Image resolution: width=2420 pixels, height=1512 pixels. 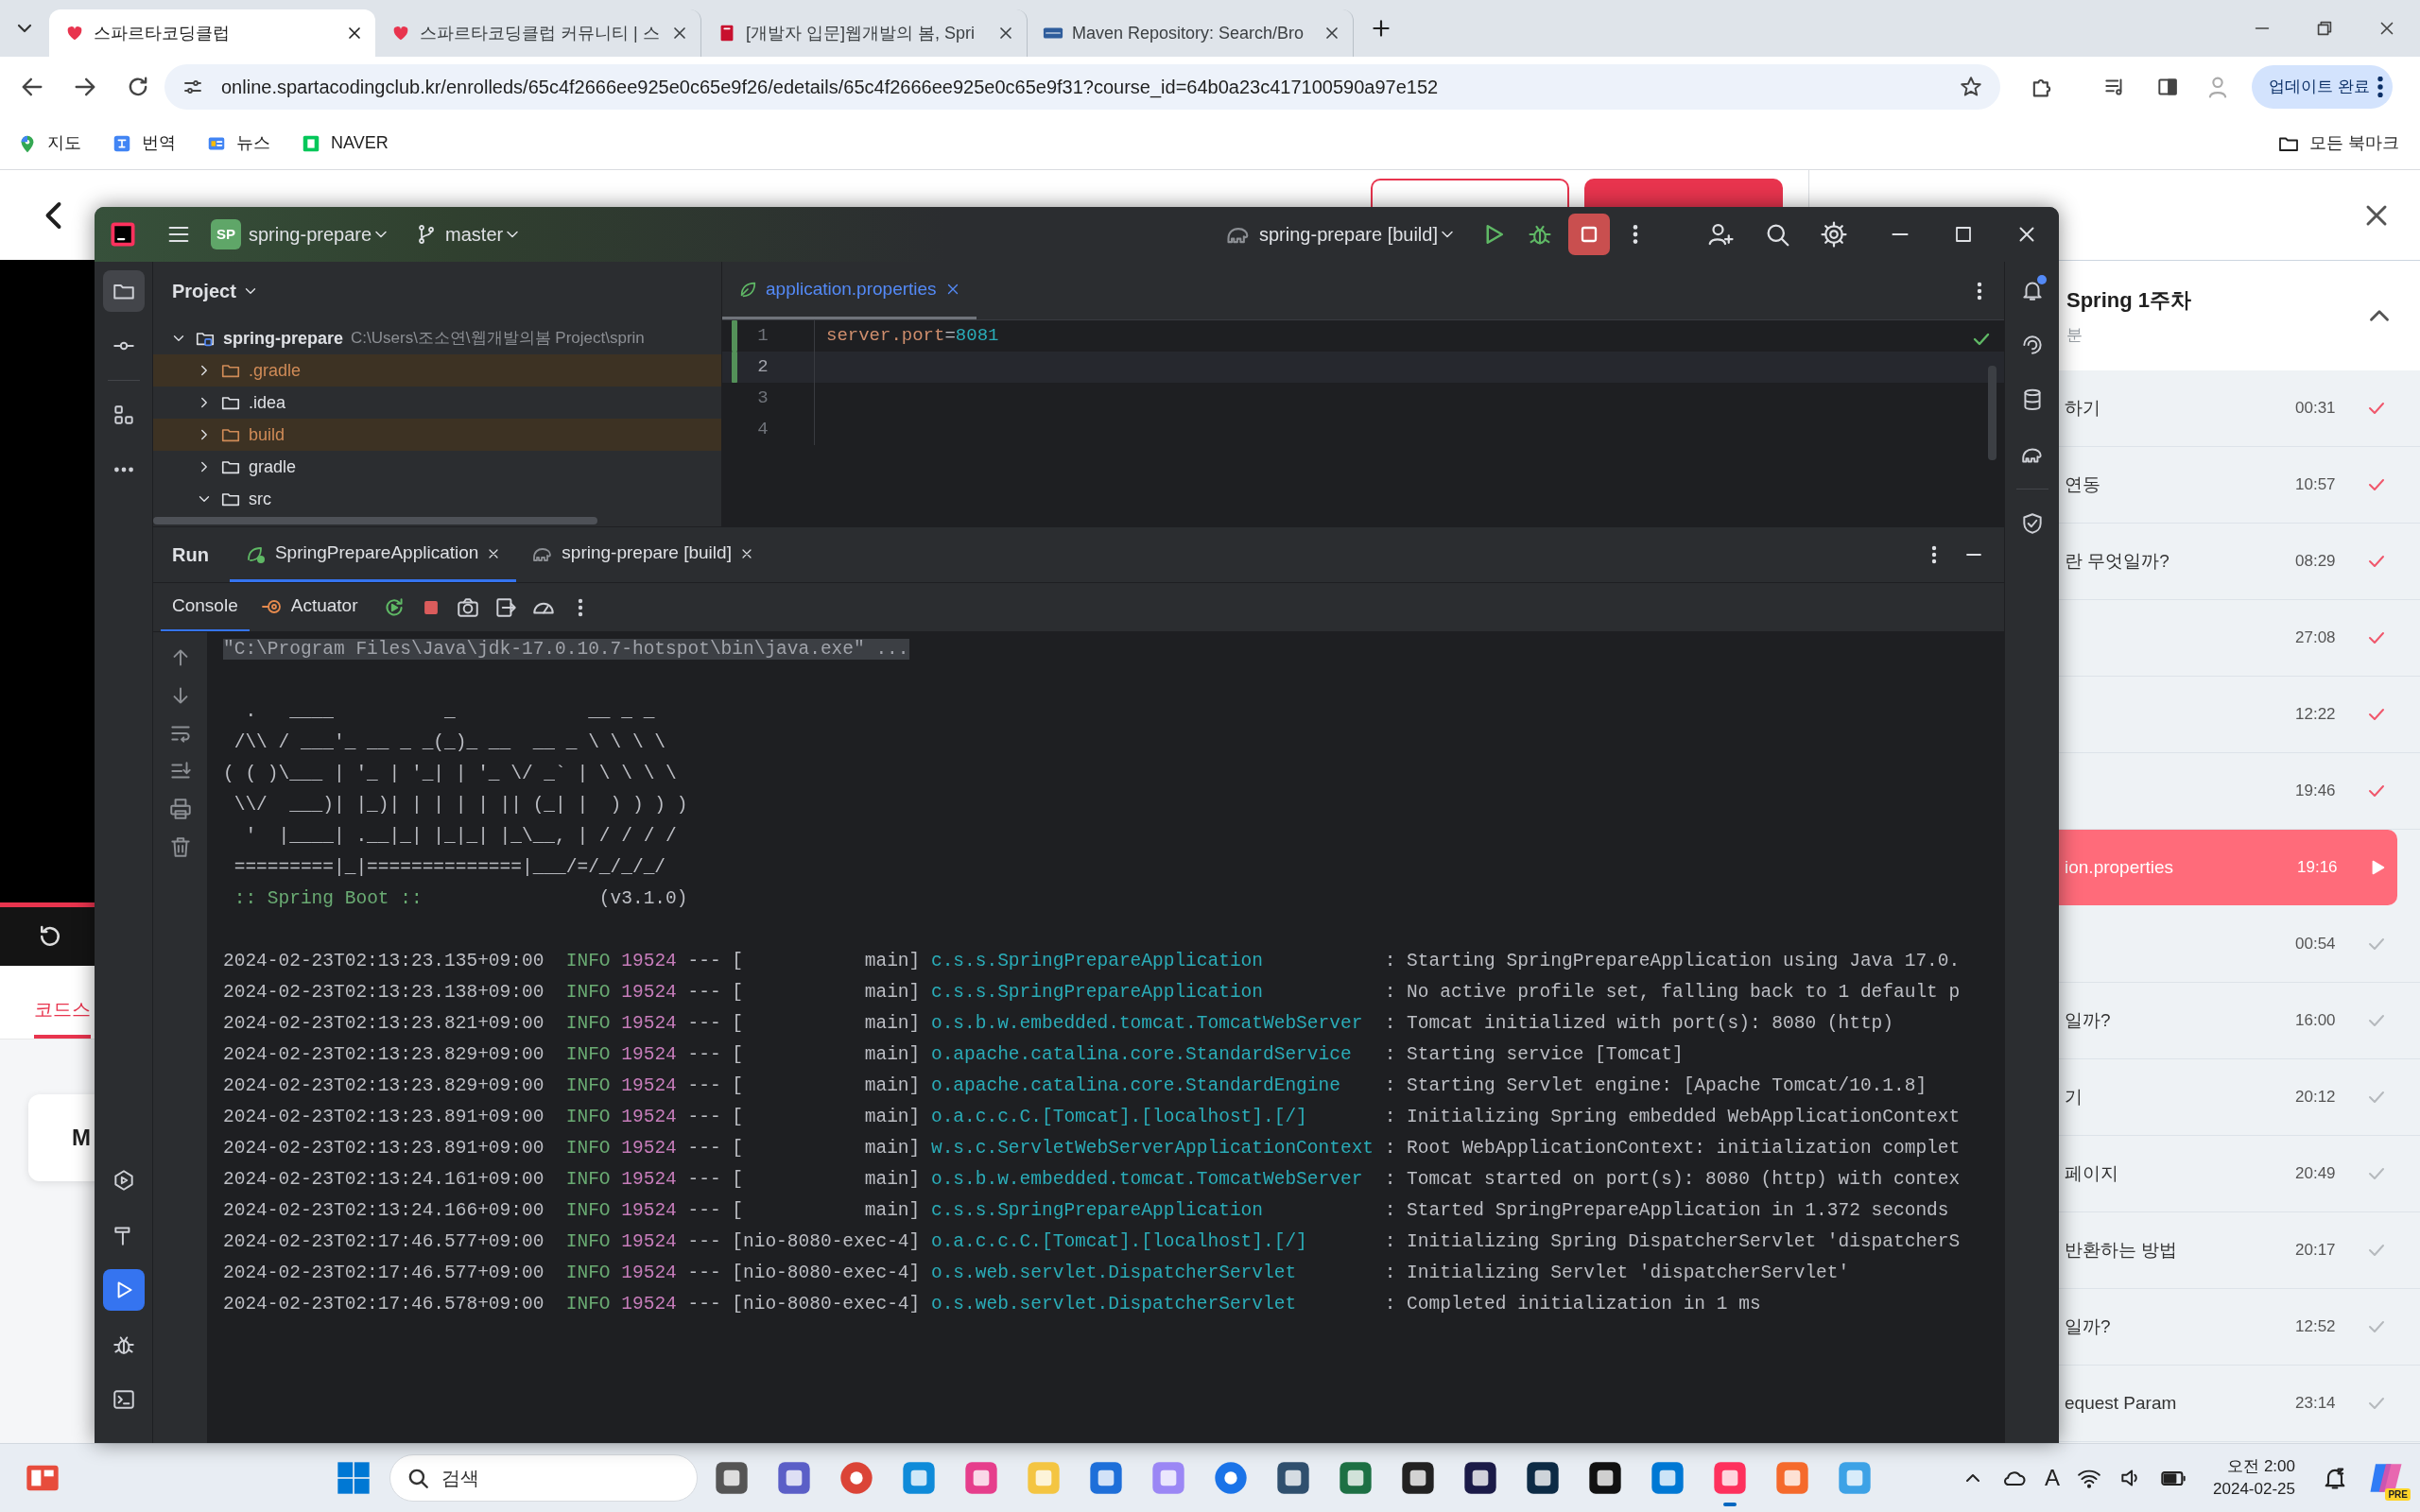 What do you see at coordinates (762, 336) in the screenshot?
I see `line-number: 1` at bounding box center [762, 336].